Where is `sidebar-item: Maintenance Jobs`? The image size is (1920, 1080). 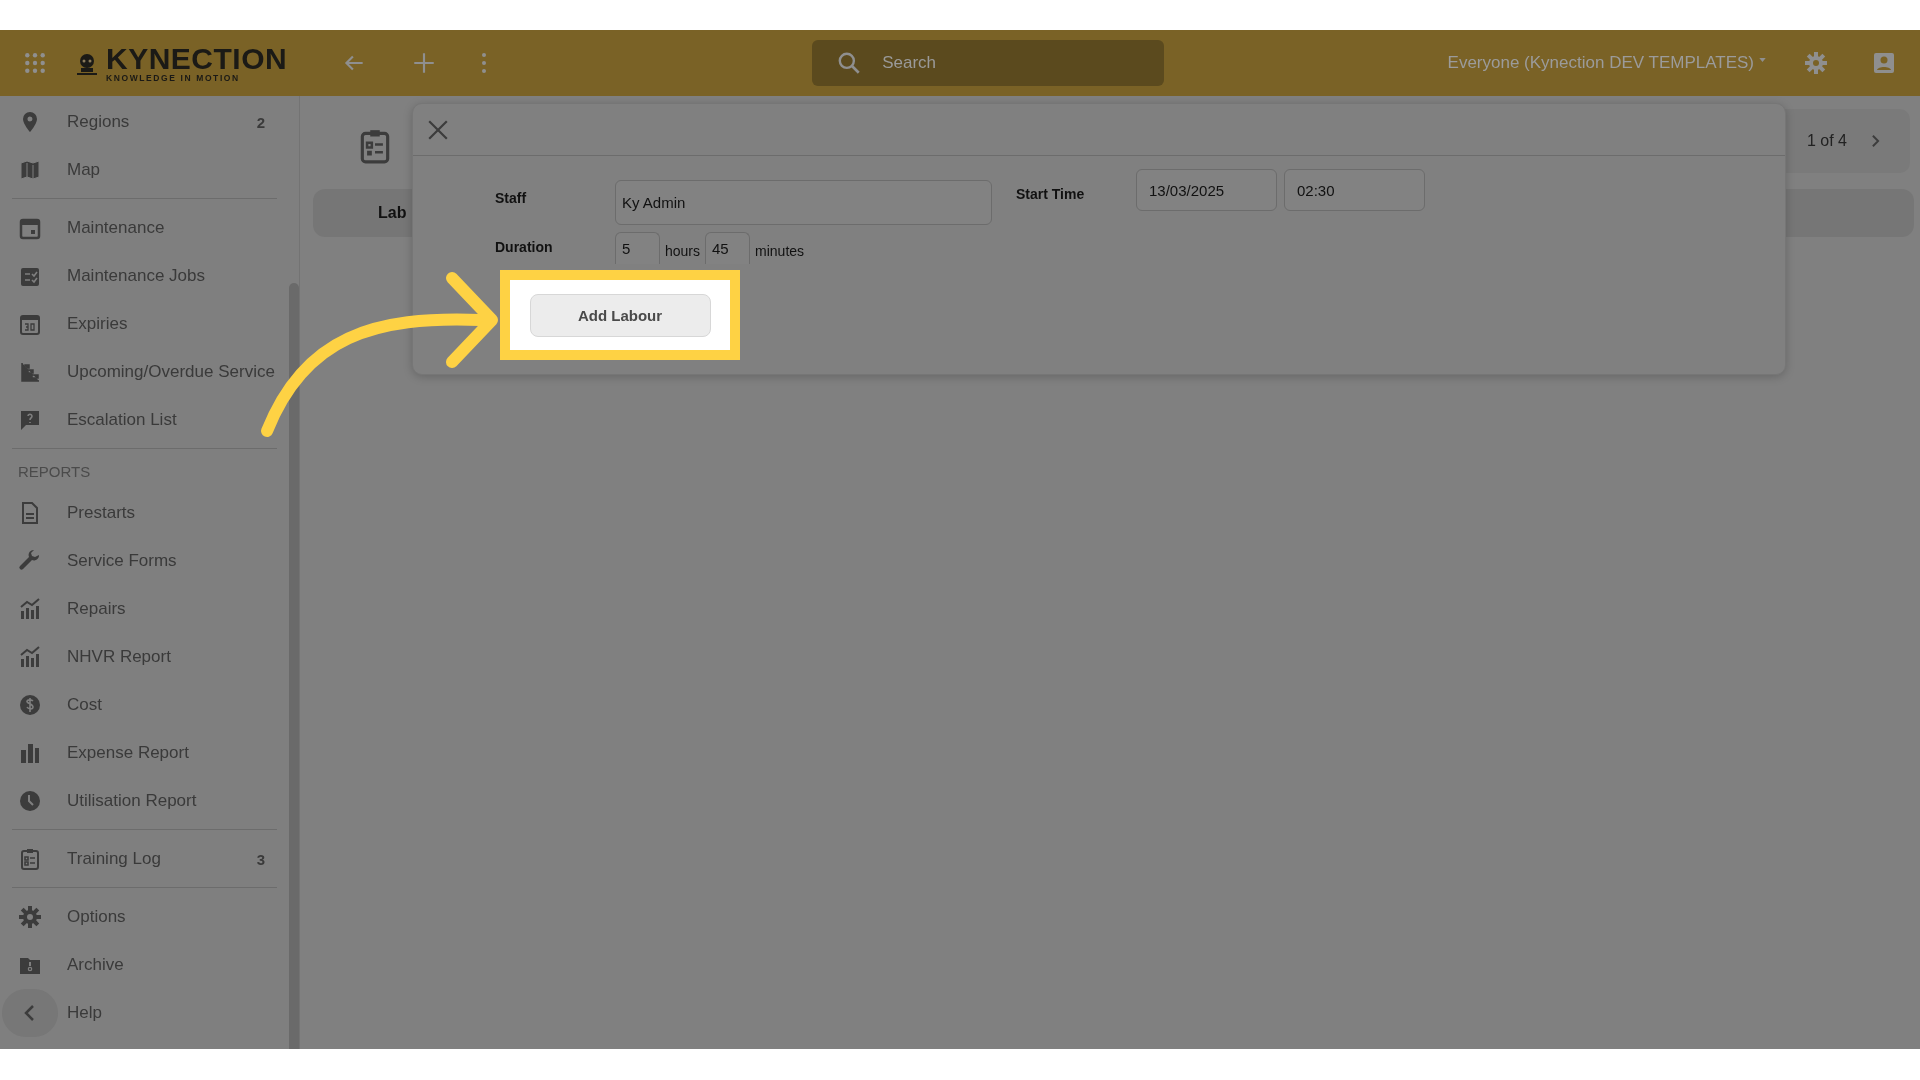
sidebar-item: Maintenance Jobs is located at coordinates (105, 276).